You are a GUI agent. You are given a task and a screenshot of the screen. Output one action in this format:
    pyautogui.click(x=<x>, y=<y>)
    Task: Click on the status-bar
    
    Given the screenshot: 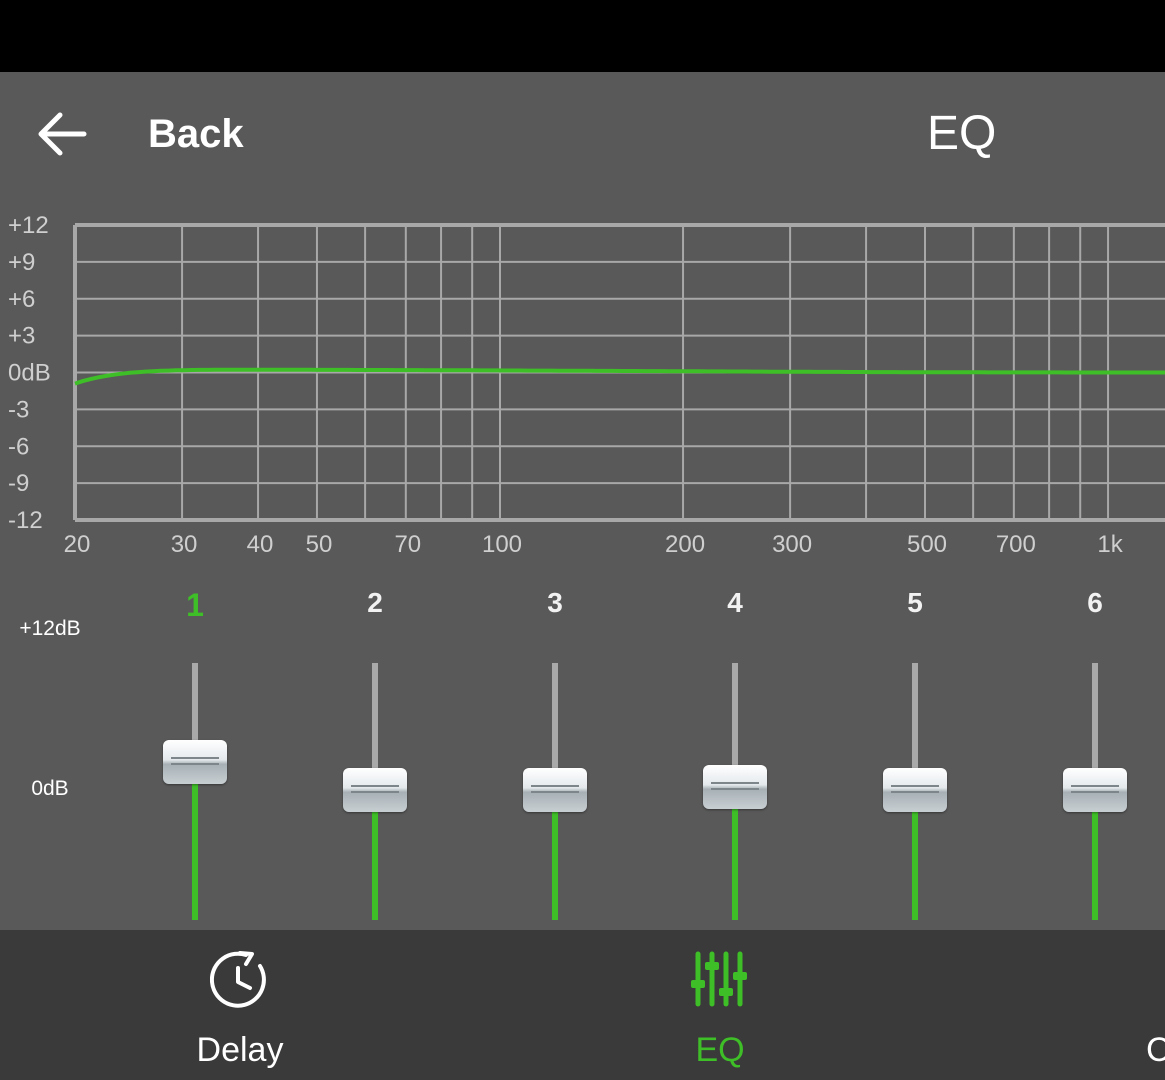 What is the action you would take?
    pyautogui.click(x=582, y=36)
    